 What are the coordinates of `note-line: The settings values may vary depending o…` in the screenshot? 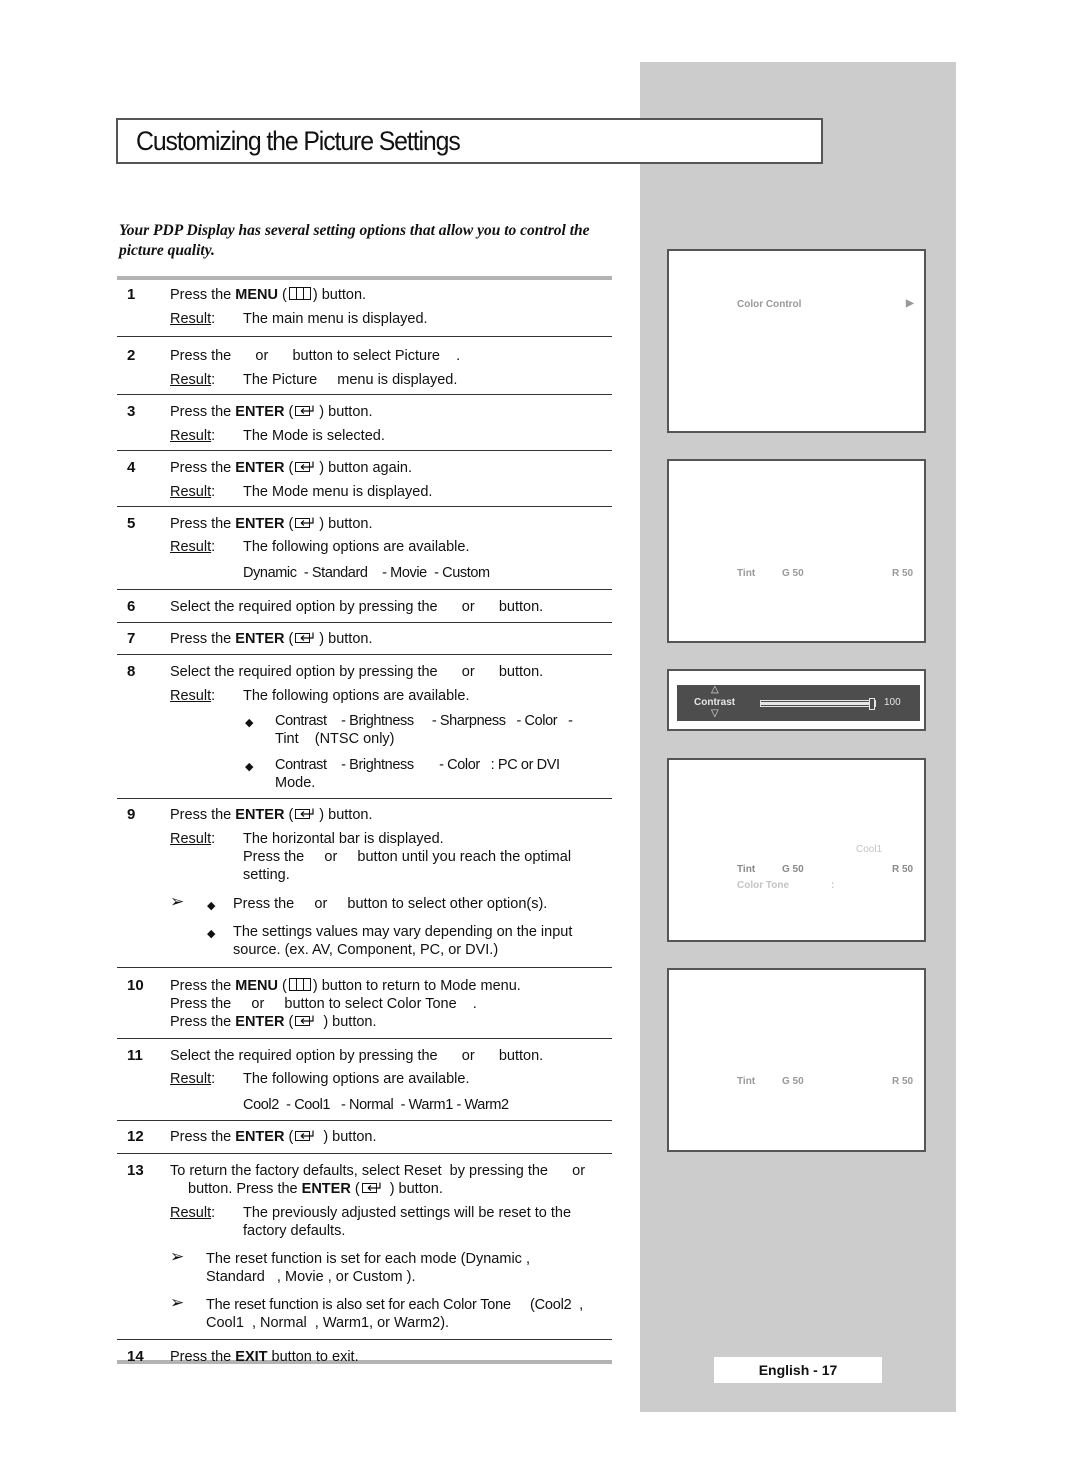 It's located at (403, 932).